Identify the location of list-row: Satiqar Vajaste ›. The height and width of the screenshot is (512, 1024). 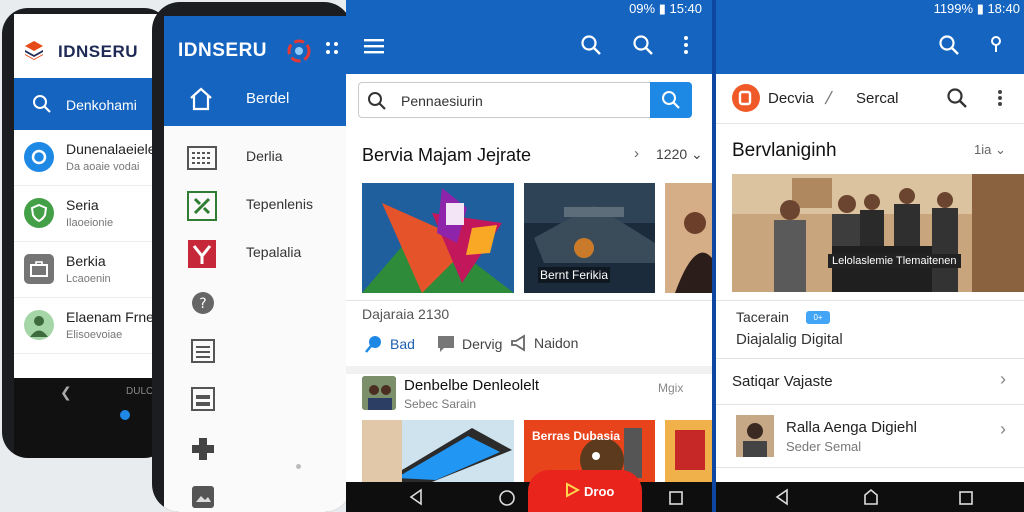
(870, 381).